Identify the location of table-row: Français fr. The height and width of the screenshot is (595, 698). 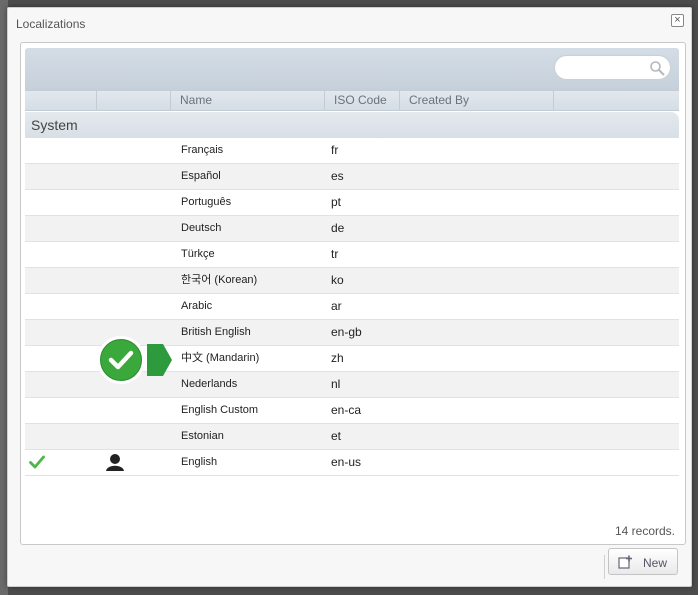
(352, 151).